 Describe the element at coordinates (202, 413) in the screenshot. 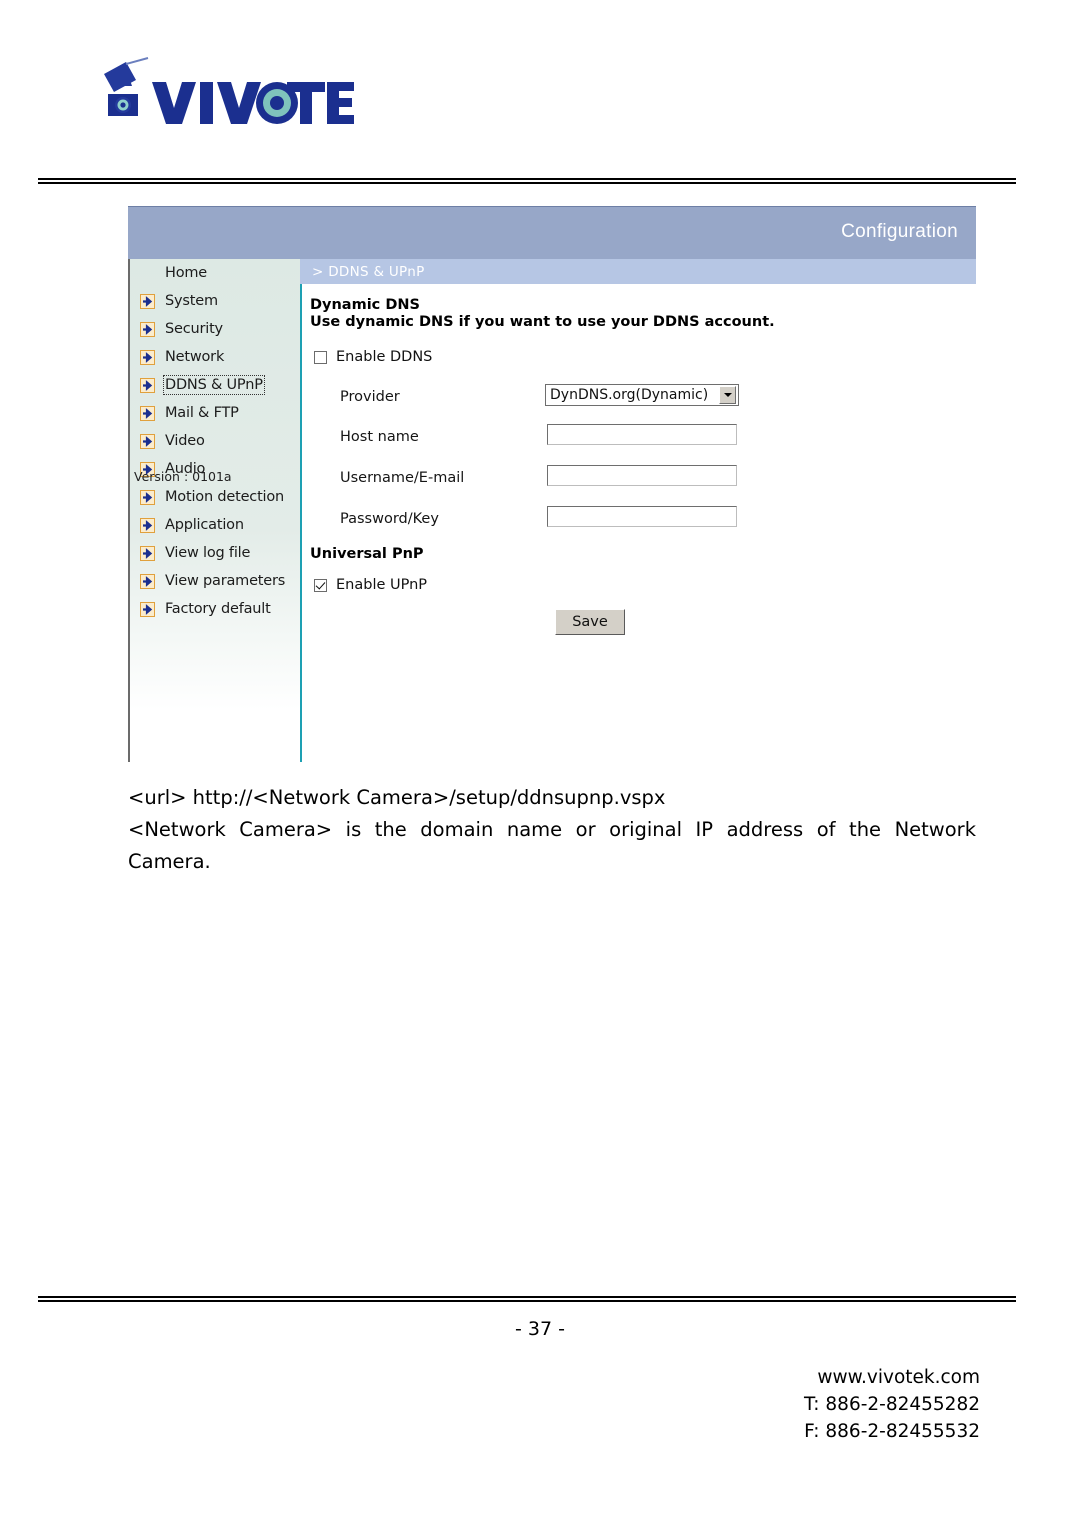

I see `sidebar-item-label: Mail & FTP` at that location.